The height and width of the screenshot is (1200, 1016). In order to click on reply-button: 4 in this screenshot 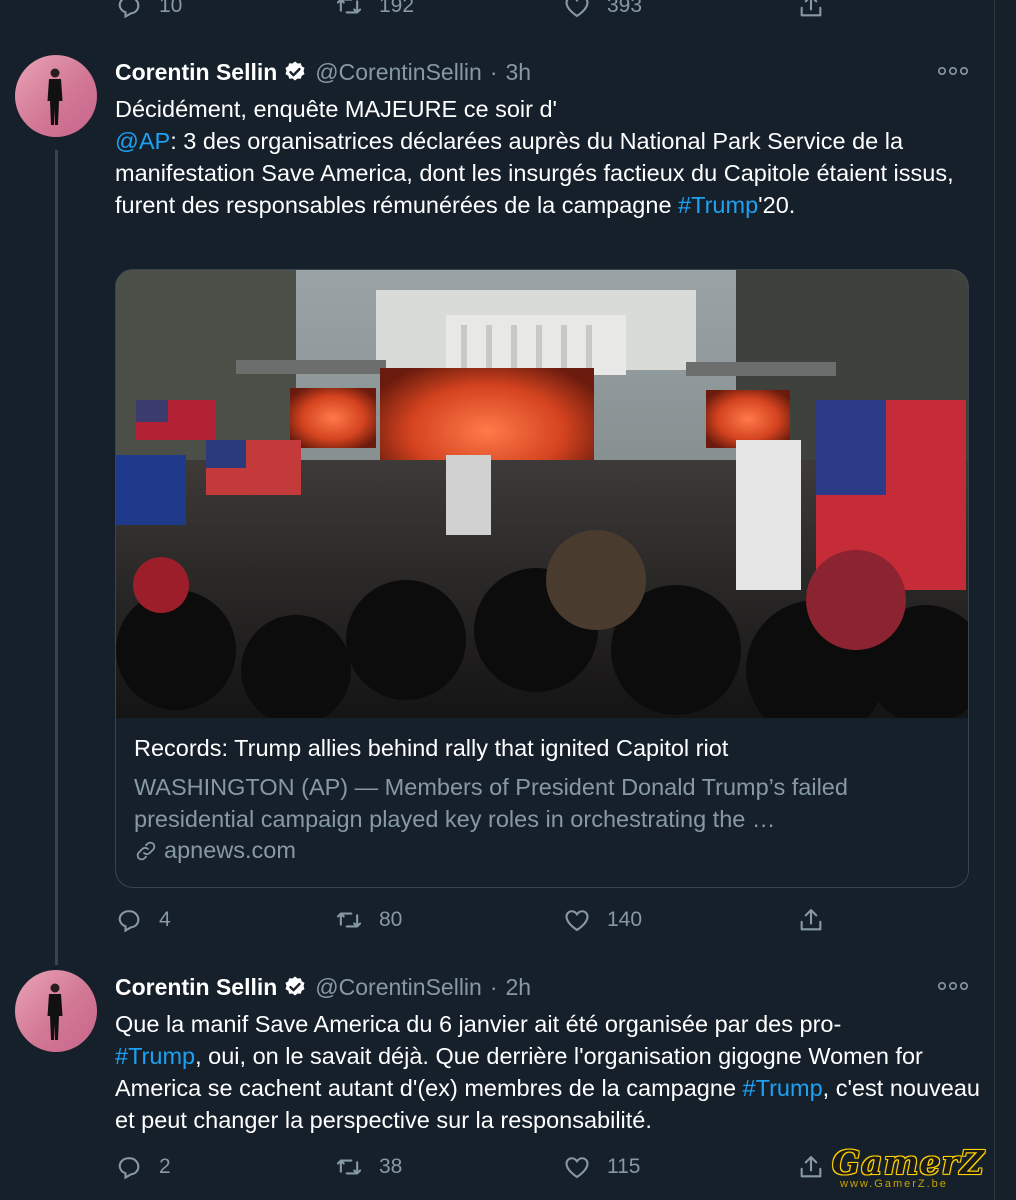, I will do `click(143, 920)`.